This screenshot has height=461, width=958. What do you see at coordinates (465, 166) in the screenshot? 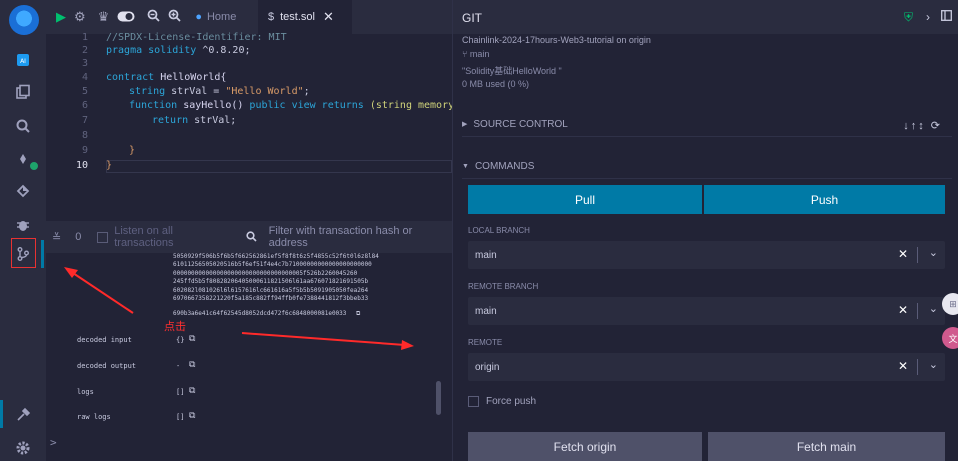
I see `collapse-icon: ▼` at bounding box center [465, 166].